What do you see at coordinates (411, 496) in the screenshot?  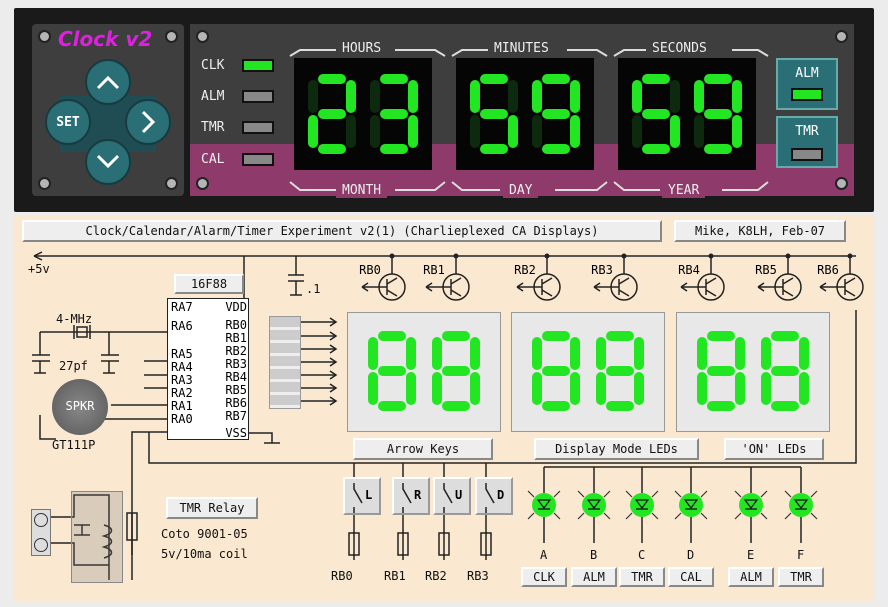 I see `switch-r: R` at bounding box center [411, 496].